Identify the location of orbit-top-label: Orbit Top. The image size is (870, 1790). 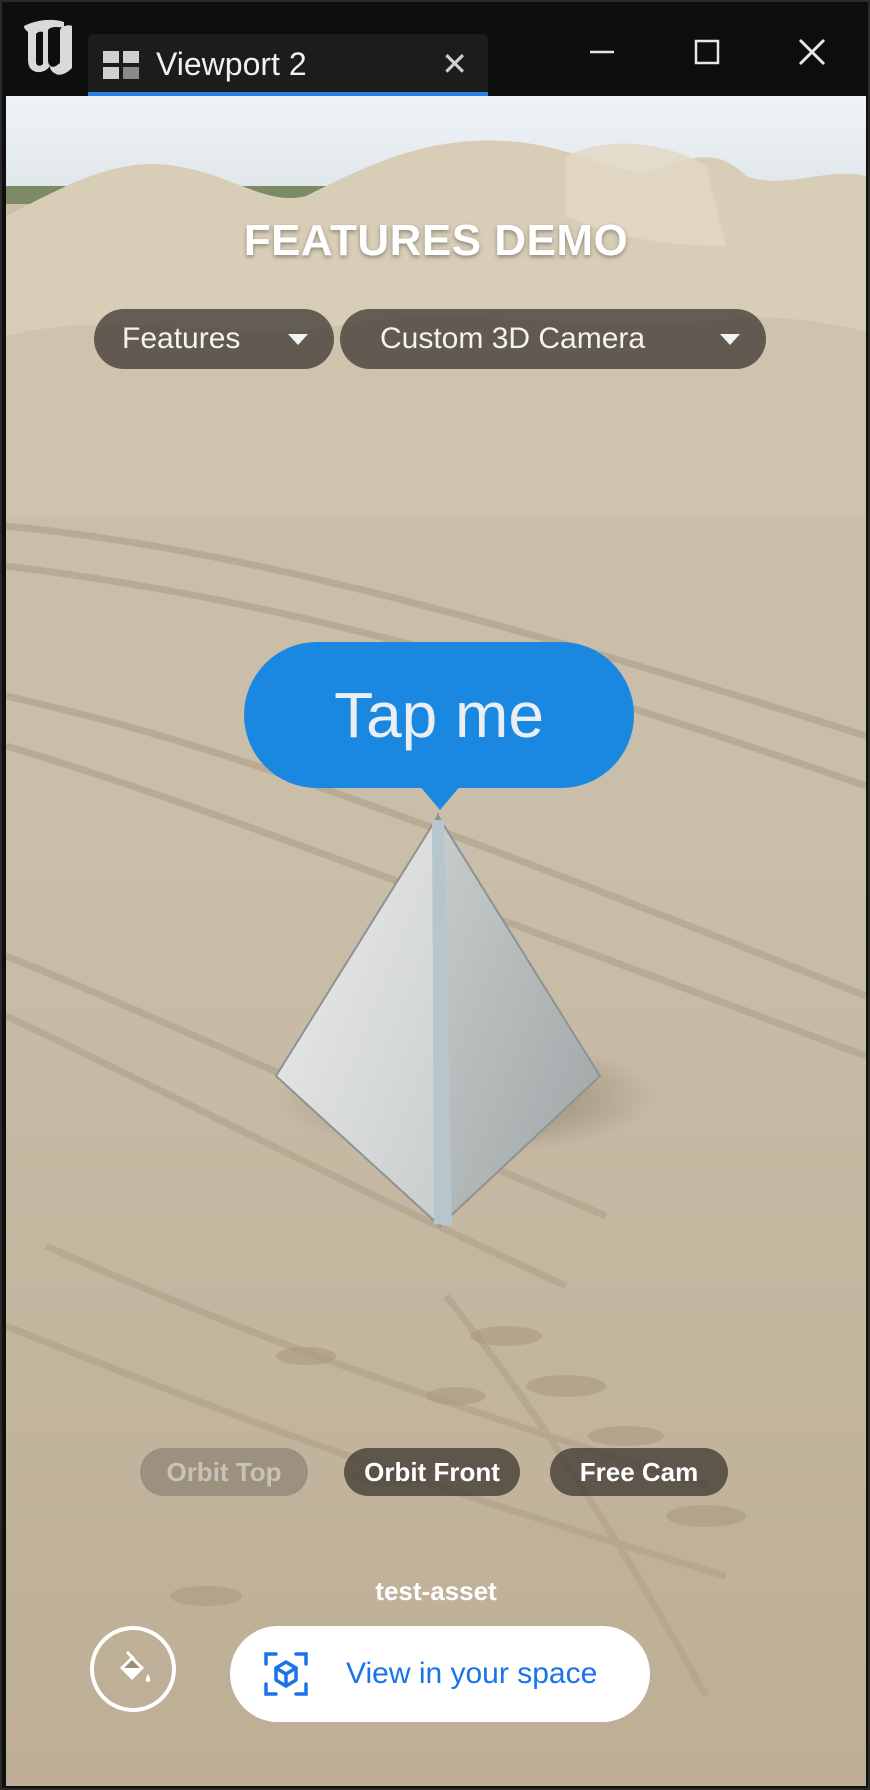
(224, 1472).